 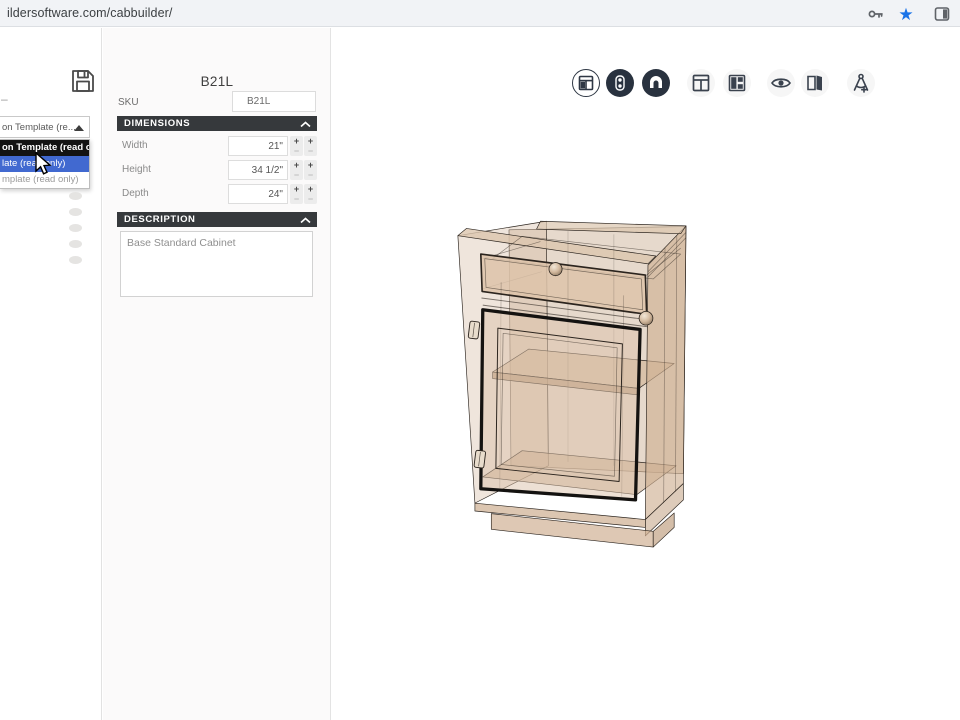 What do you see at coordinates (135, 193) in the screenshot?
I see `depth-label: Depth` at bounding box center [135, 193].